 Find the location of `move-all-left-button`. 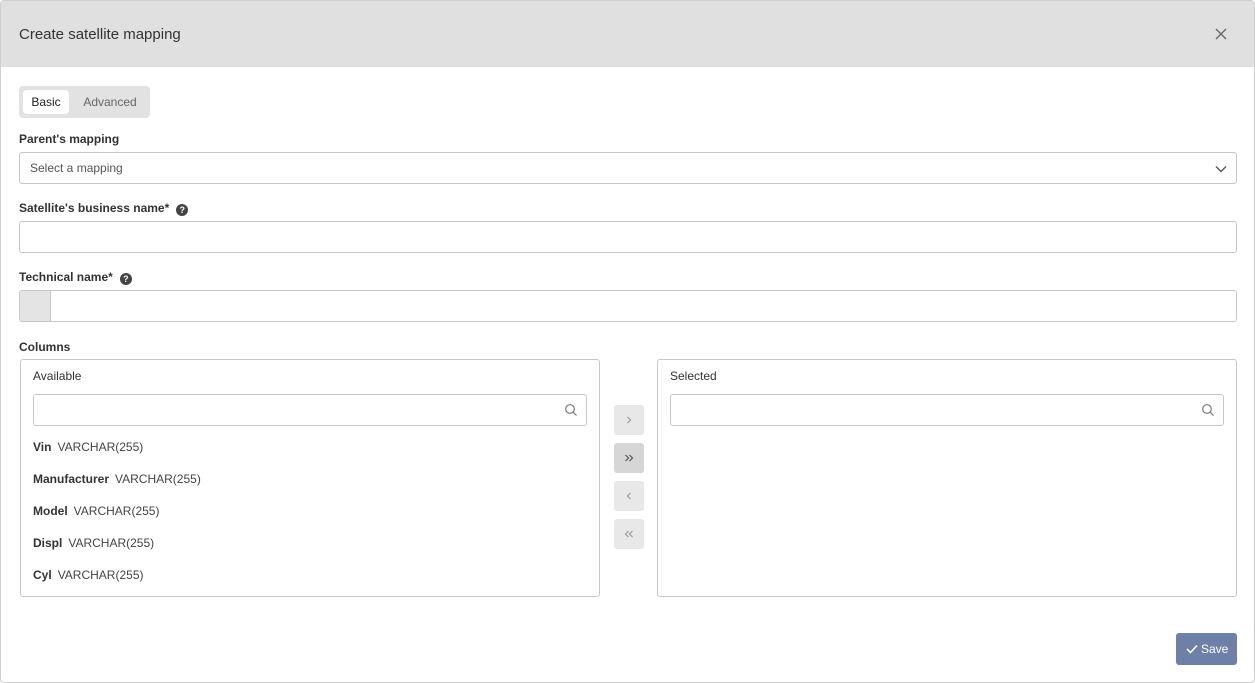

move-all-left-button is located at coordinates (629, 534).